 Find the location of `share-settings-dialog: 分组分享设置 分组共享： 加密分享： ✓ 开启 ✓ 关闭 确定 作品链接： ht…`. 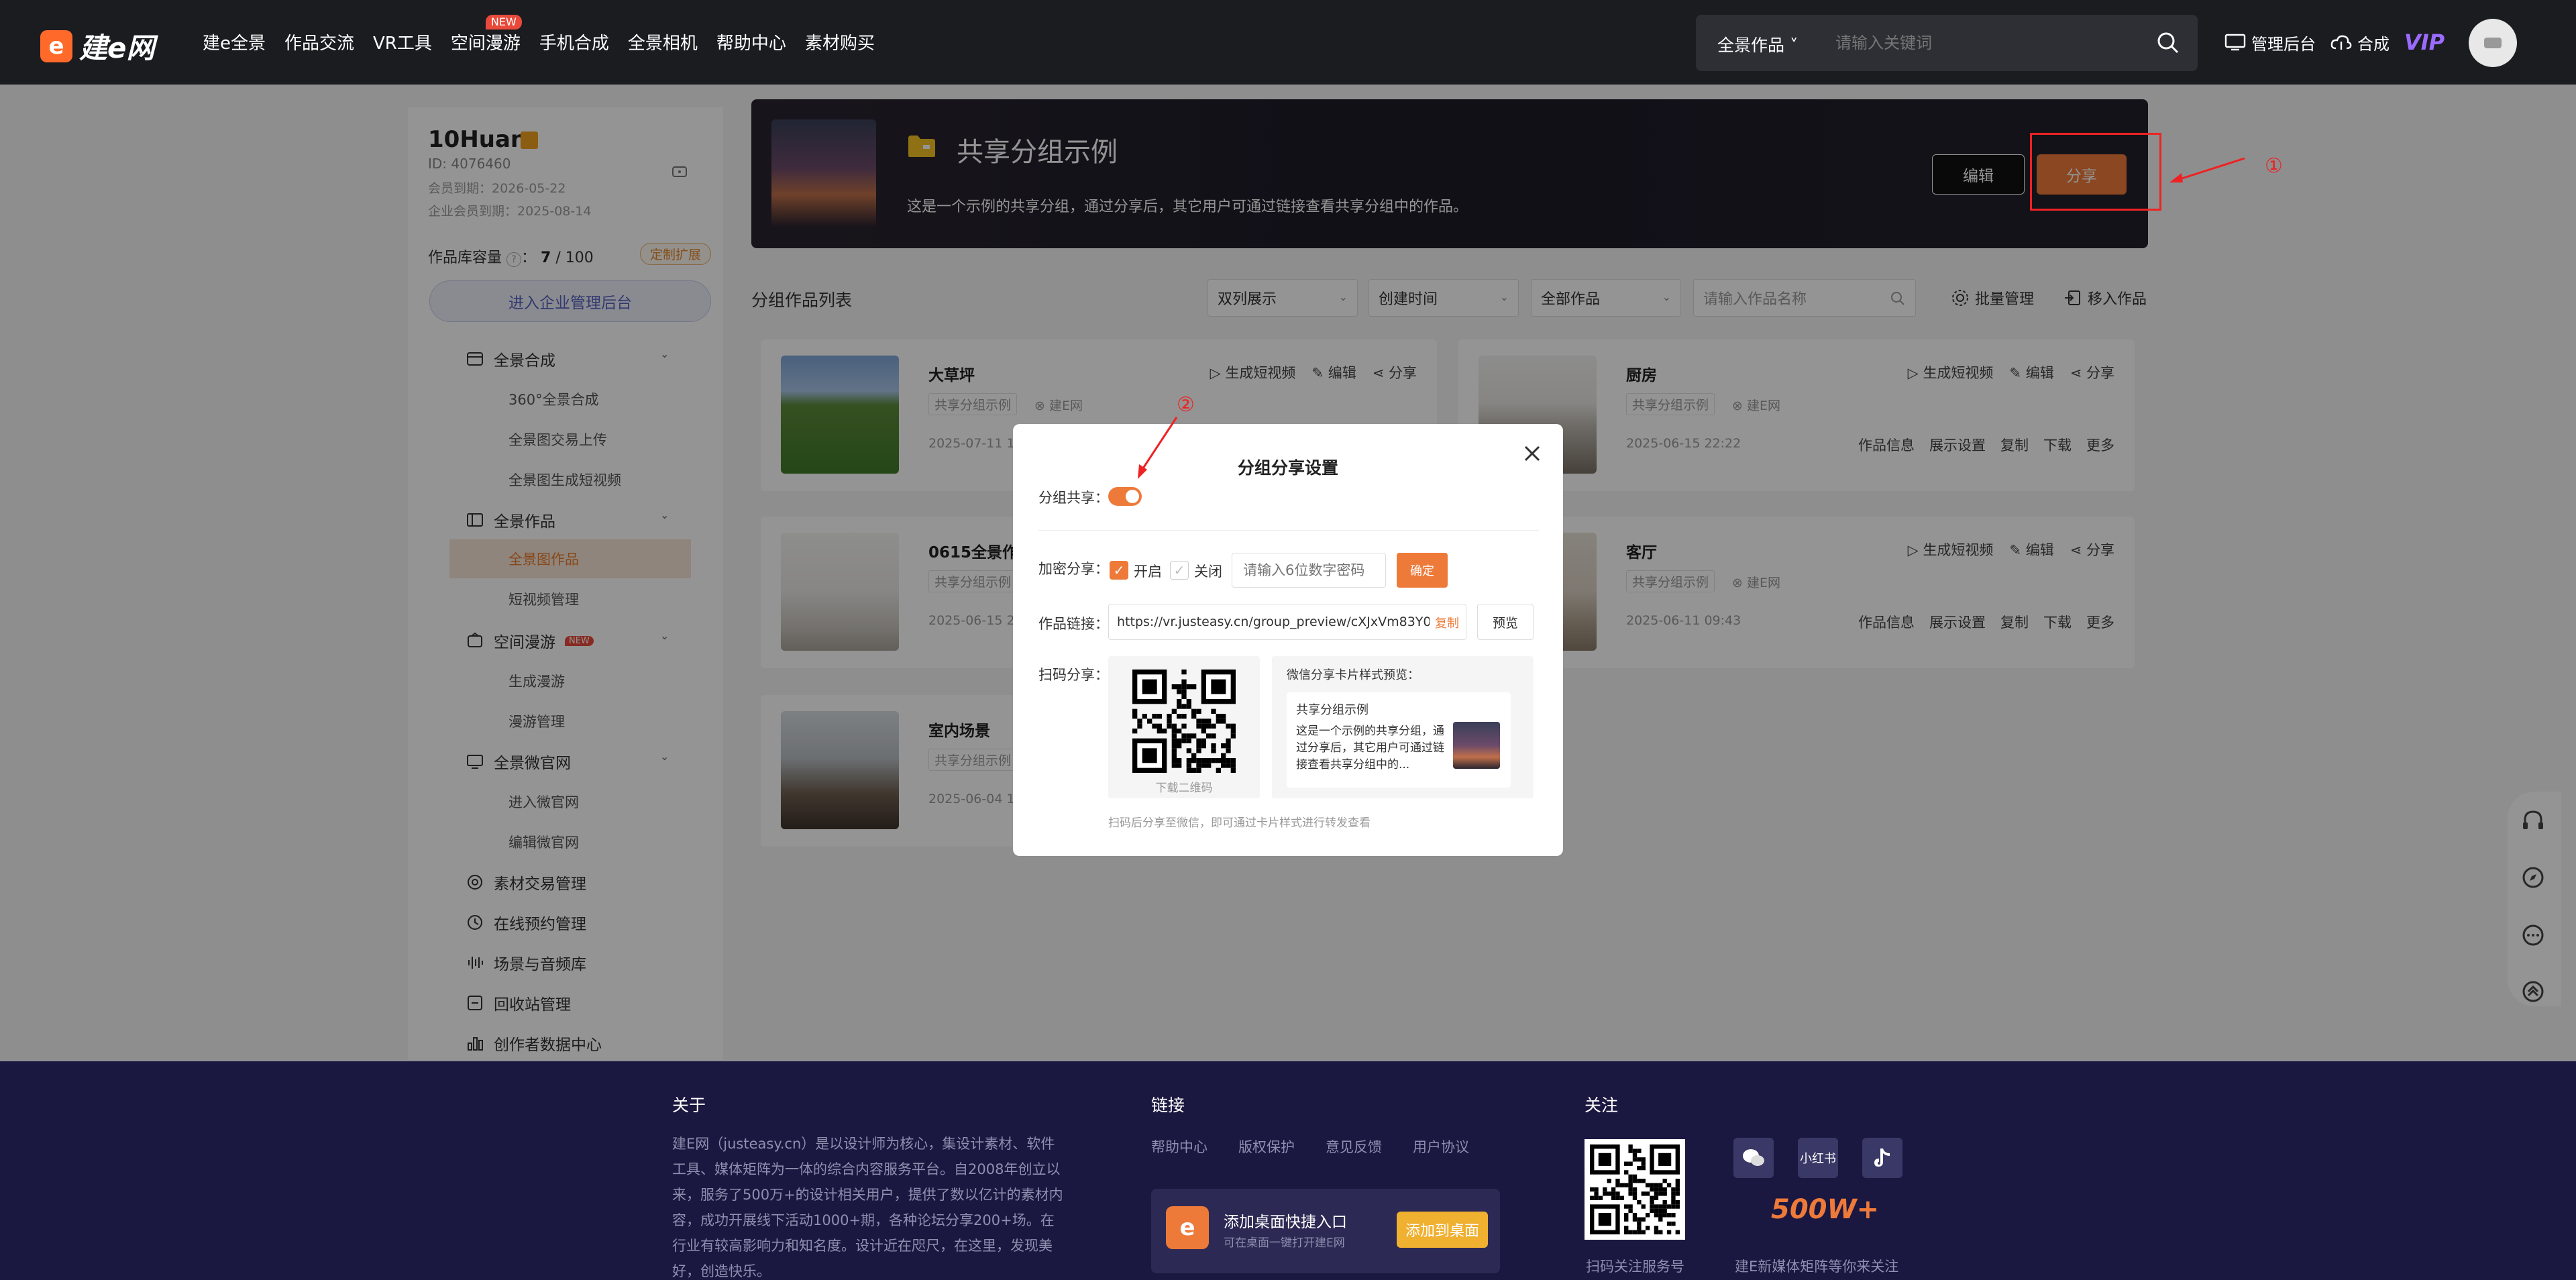

share-settings-dialog: 分组分享设置 分组共享： 加密分享： ✓ 开启 ✓ 关闭 确定 作品链接： ht… is located at coordinates (1288, 640).